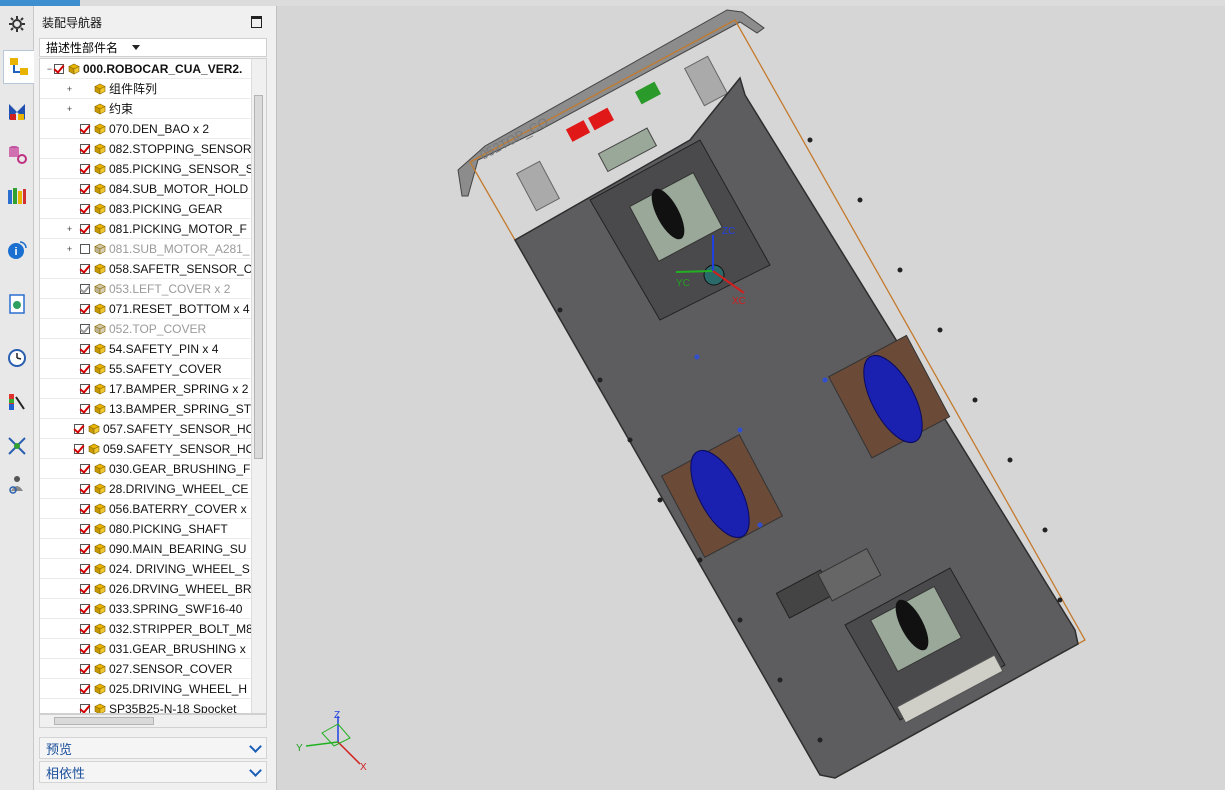 The width and height of the screenshot is (1225, 790). What do you see at coordinates (147, 489) in the screenshot?
I see `tree-row: 28.DRIVING_WHEEL_CE` at bounding box center [147, 489].